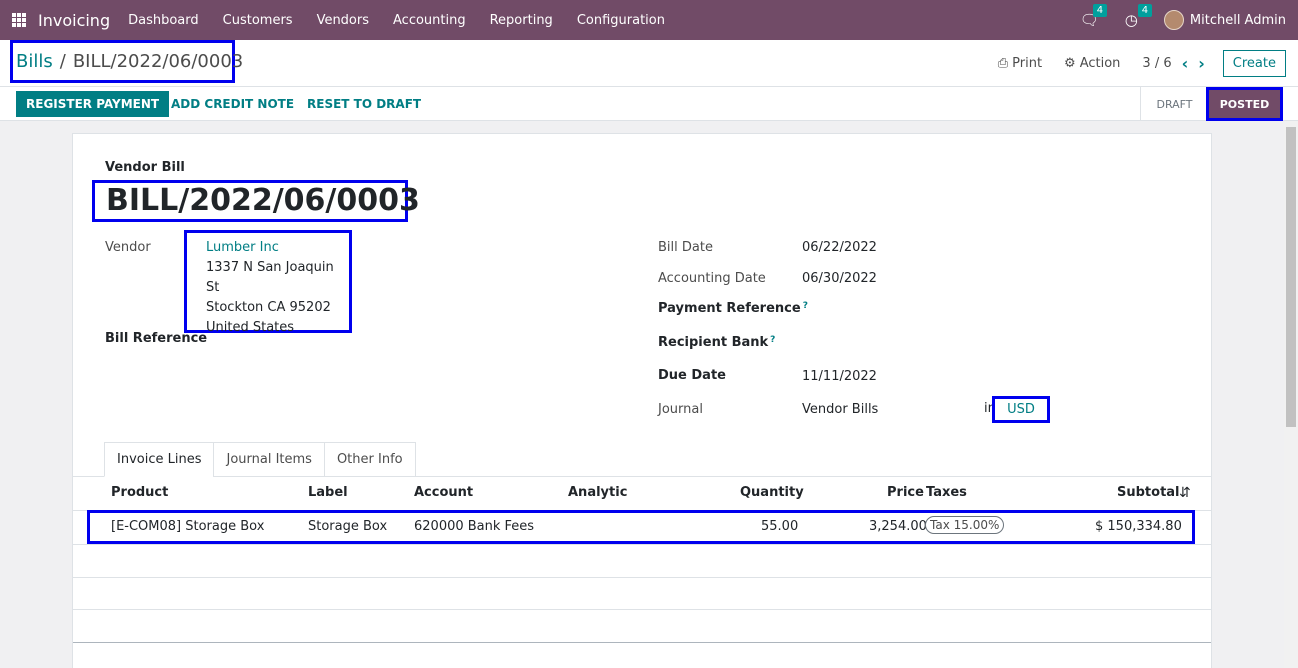 The height and width of the screenshot is (668, 1298). I want to click on cell-price: 3,254.00, so click(898, 526).